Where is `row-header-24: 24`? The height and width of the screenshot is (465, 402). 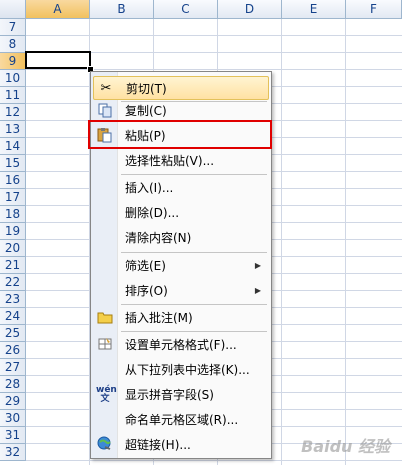
row-header-24: 24 is located at coordinates (13, 316).